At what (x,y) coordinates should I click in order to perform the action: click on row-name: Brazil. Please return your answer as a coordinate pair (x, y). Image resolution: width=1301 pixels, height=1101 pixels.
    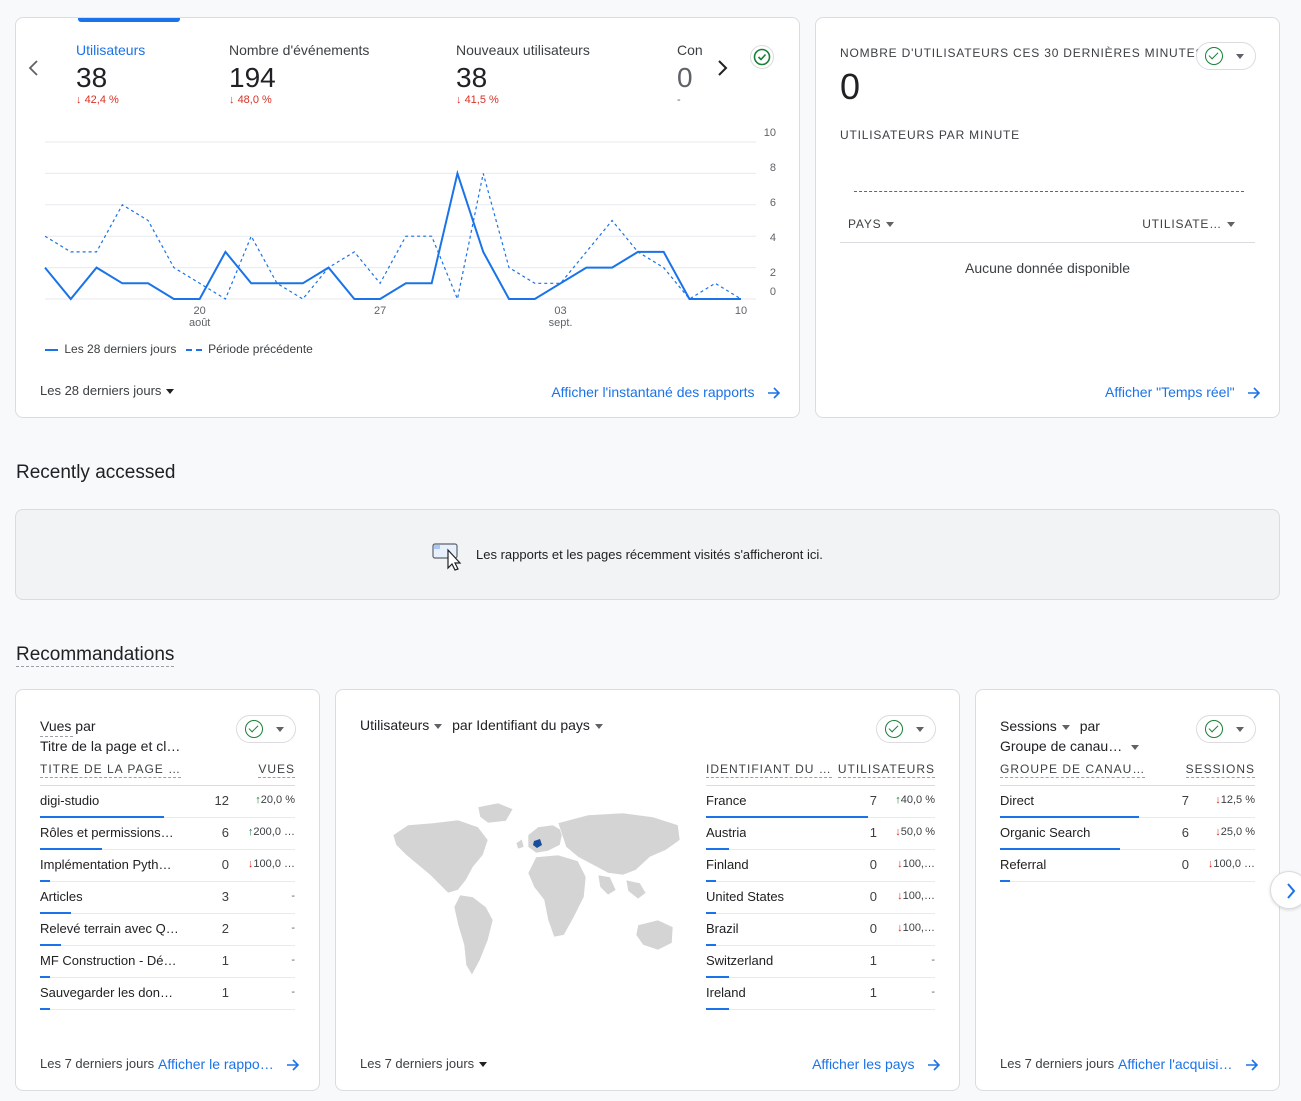
    Looking at the image, I should click on (722, 928).